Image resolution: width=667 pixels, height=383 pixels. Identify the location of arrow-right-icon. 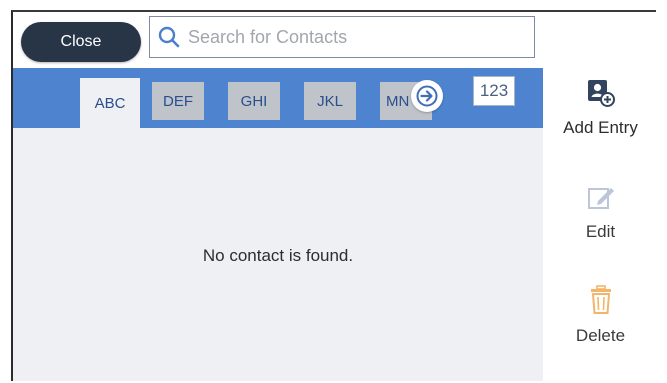
(427, 96).